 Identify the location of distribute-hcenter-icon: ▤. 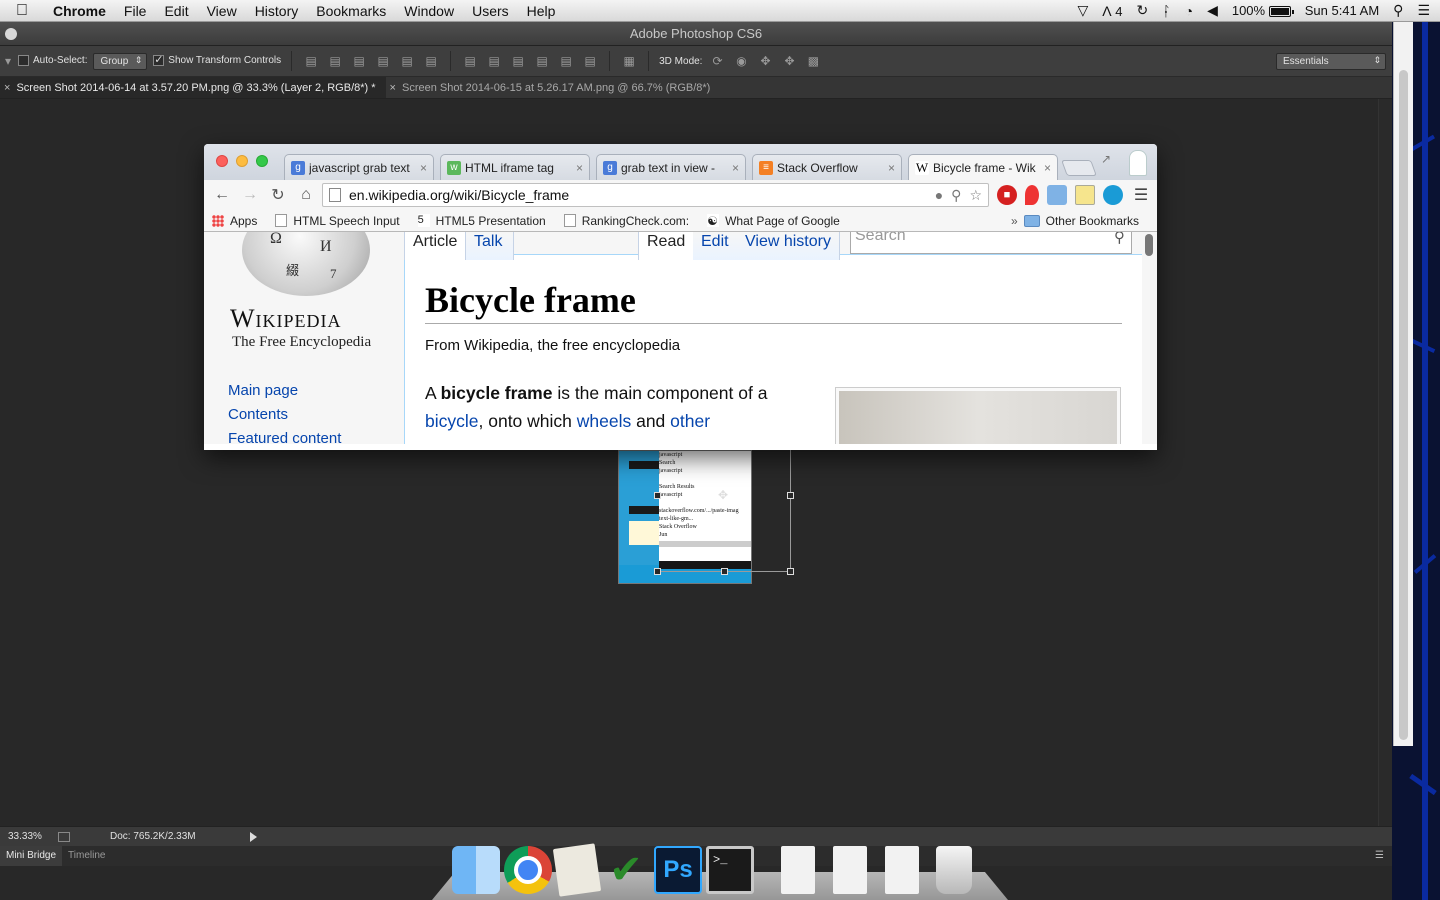
(566, 61).